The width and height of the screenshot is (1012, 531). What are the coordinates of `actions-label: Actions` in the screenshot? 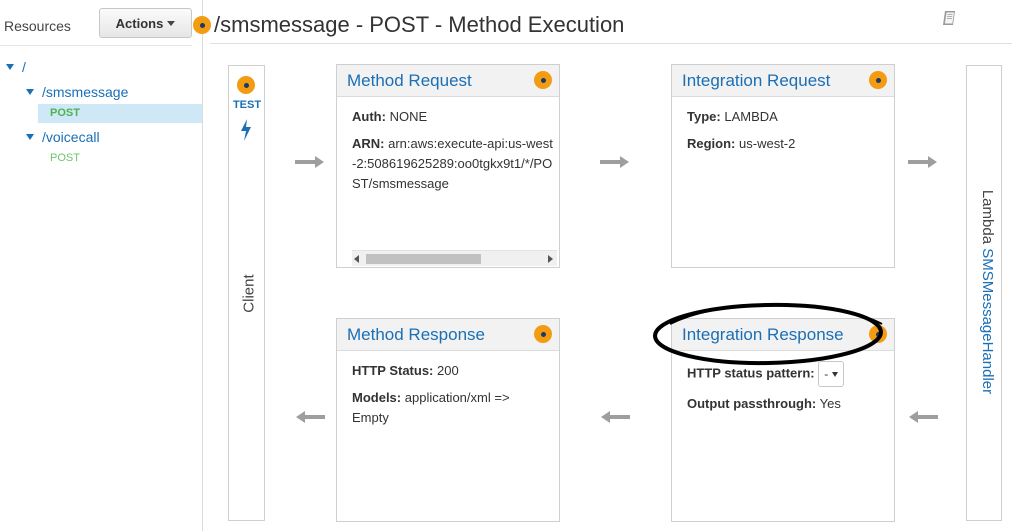 It's located at (139, 23).